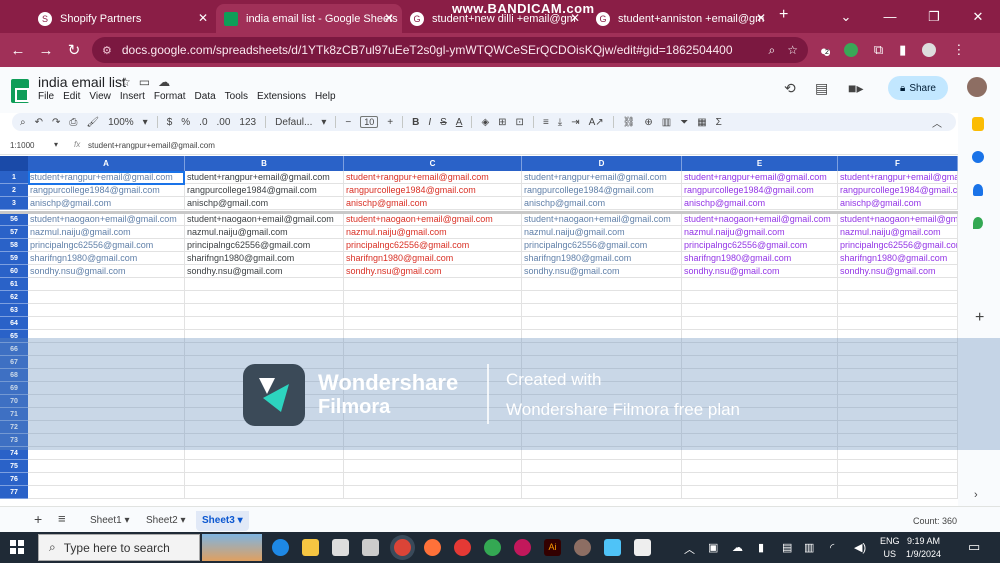 The image size is (1000, 563). Describe the element at coordinates (701, 122) in the screenshot. I see `filter-views-icon: ▦` at that location.